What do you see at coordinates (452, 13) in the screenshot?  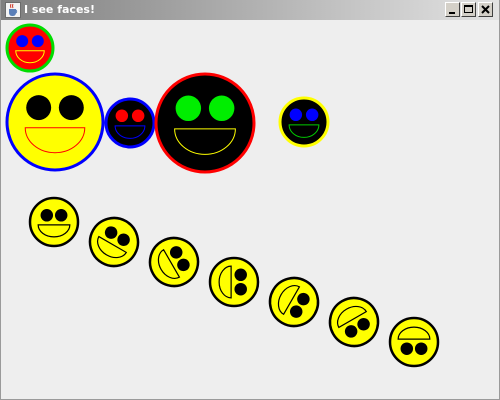 I see `minimize-icon` at bounding box center [452, 13].